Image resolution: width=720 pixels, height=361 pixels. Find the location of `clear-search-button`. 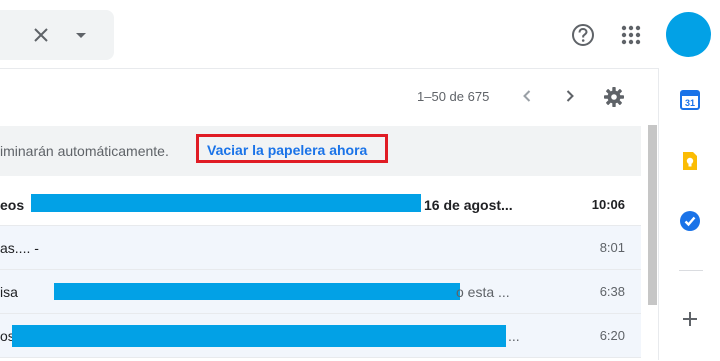

clear-search-button is located at coordinates (41, 35).